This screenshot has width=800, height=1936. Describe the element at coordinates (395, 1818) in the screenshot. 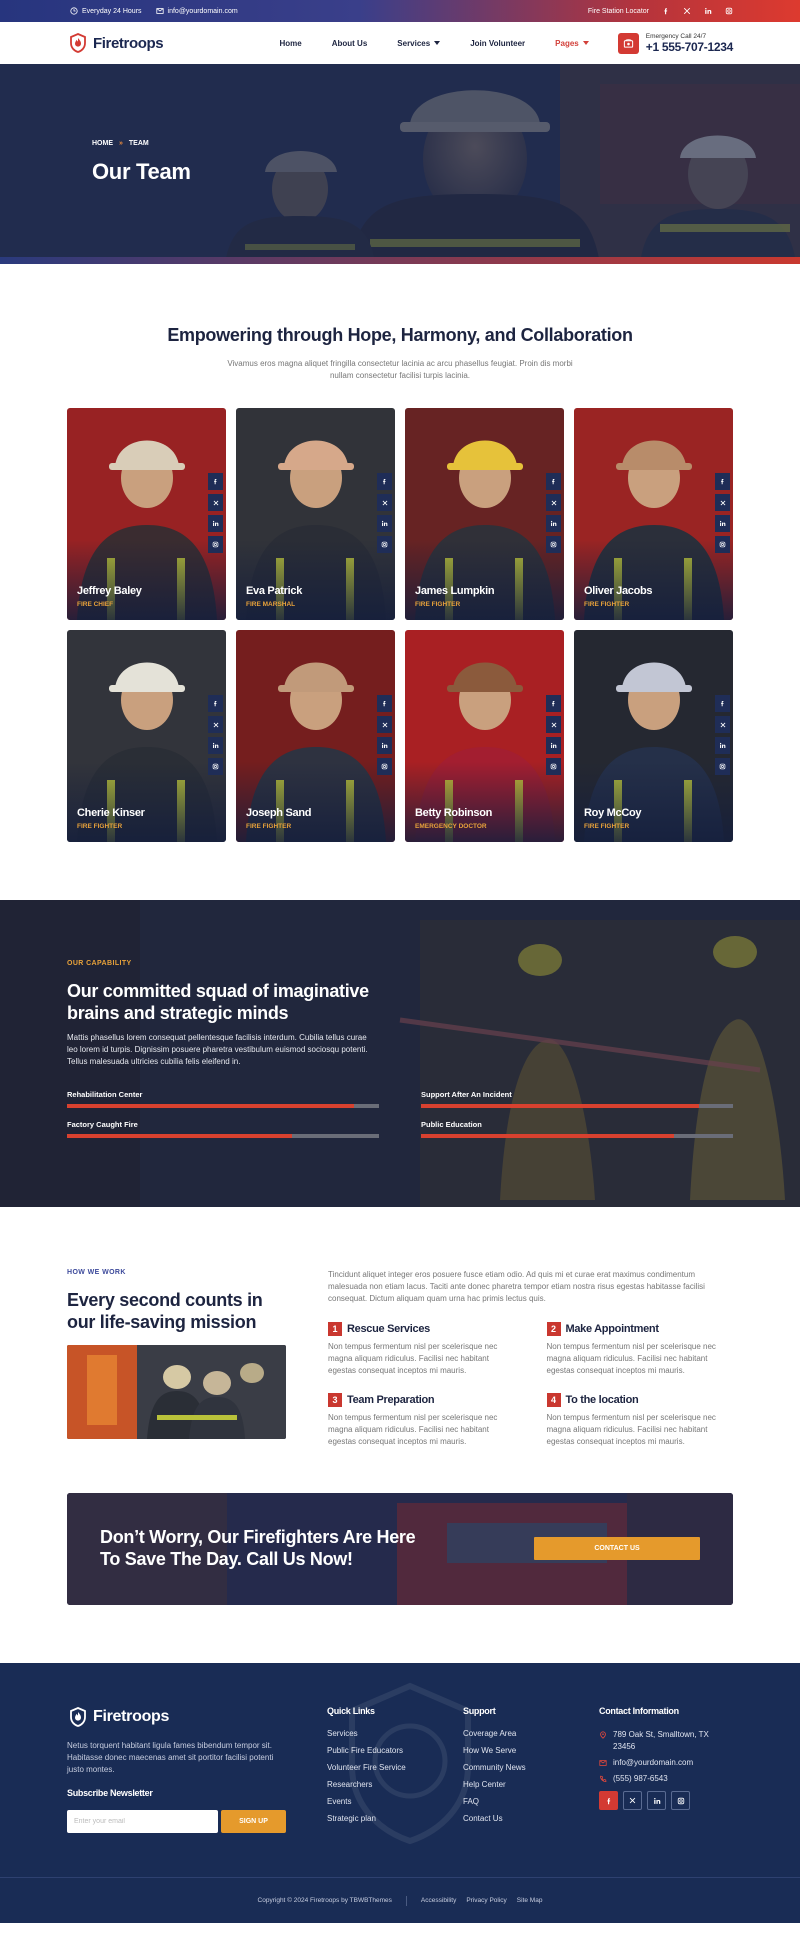

I see `quick-link-item: Strategic plan` at that location.